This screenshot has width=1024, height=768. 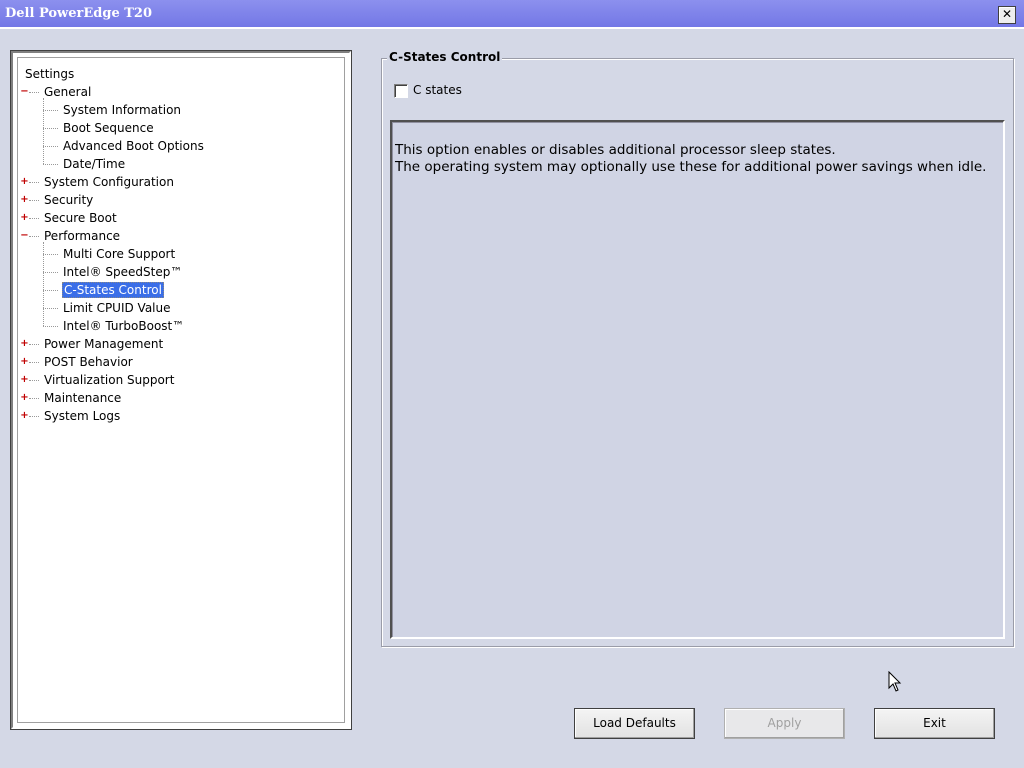 What do you see at coordinates (113, 290) in the screenshot?
I see `tree-item-c-states-control: C-States Control` at bounding box center [113, 290].